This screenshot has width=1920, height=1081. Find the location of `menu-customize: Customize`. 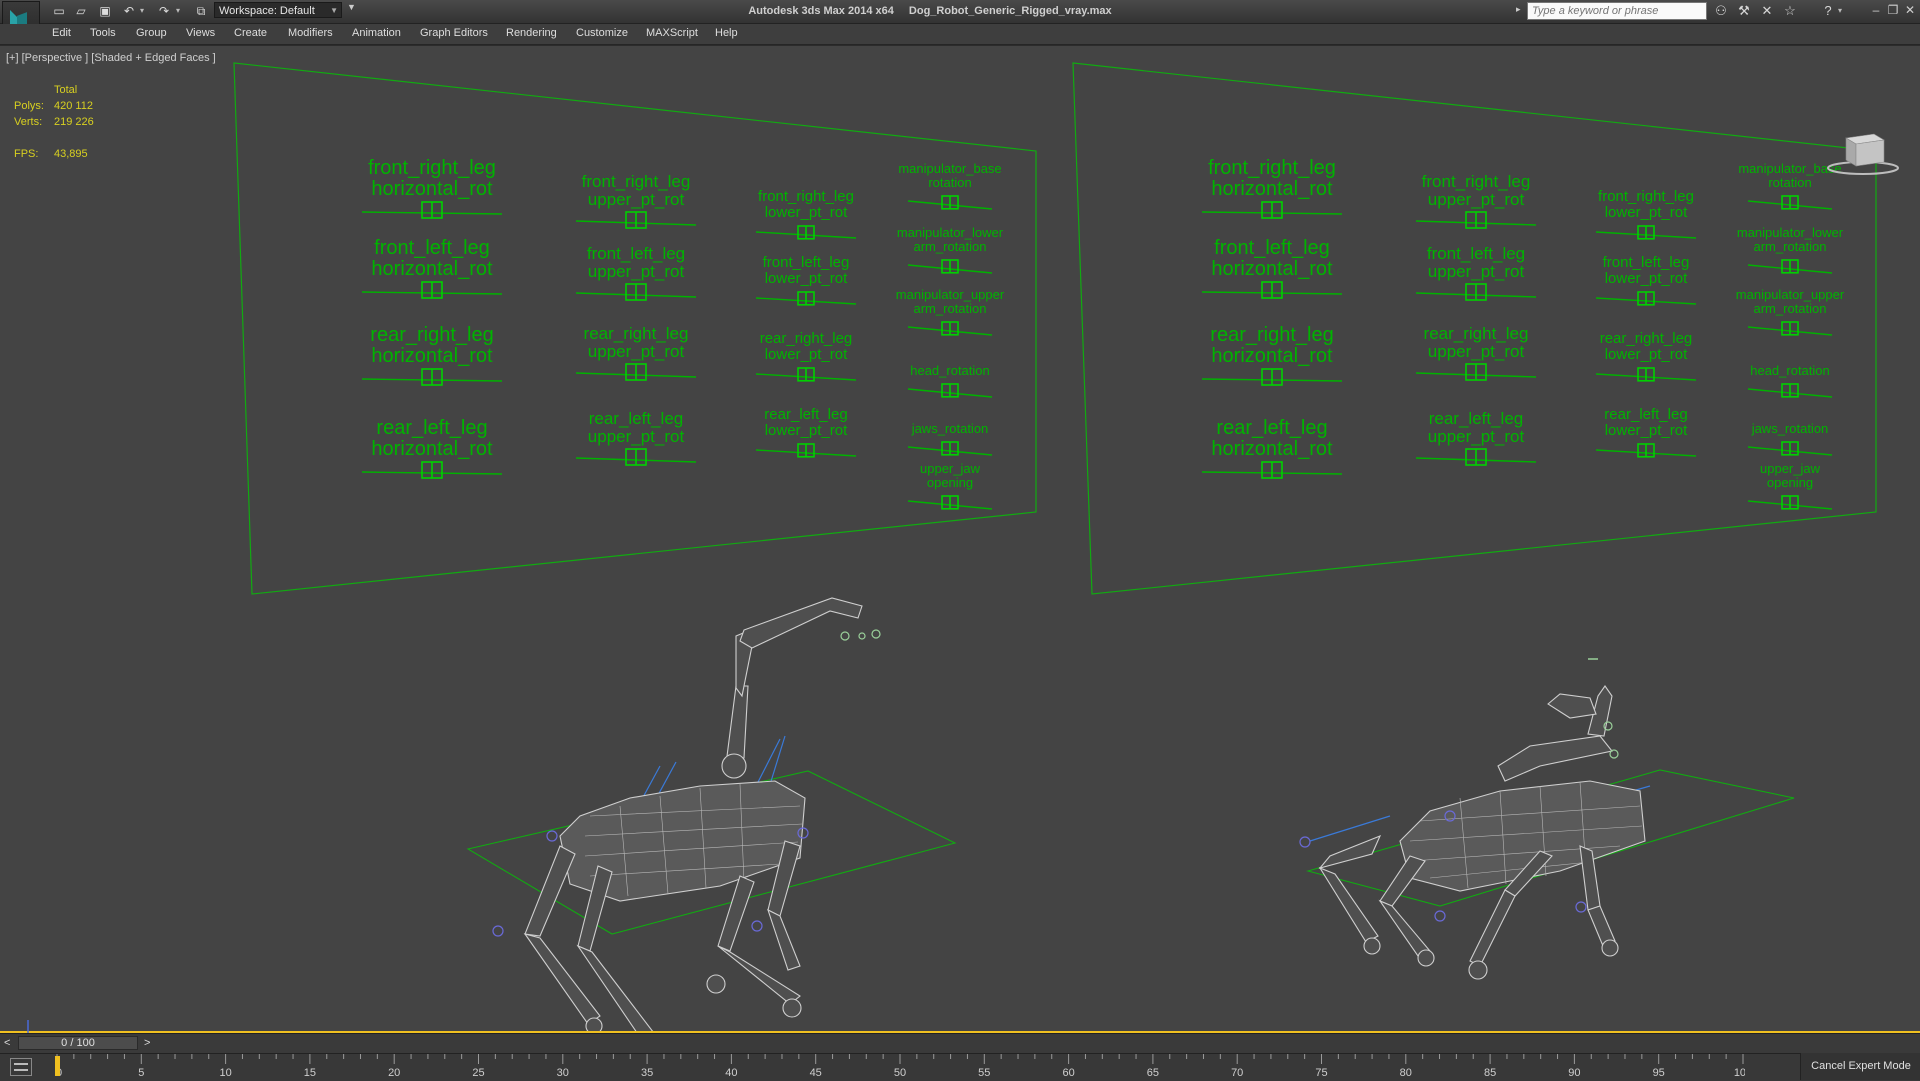

menu-customize: Customize is located at coordinates (602, 33).